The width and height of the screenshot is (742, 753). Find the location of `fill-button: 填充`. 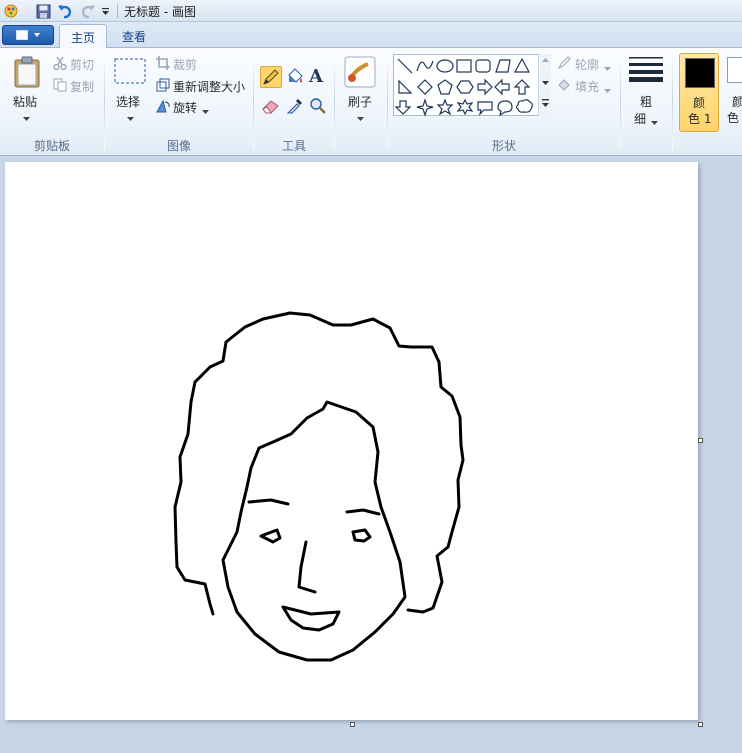

fill-button: 填充 is located at coordinates (587, 86).